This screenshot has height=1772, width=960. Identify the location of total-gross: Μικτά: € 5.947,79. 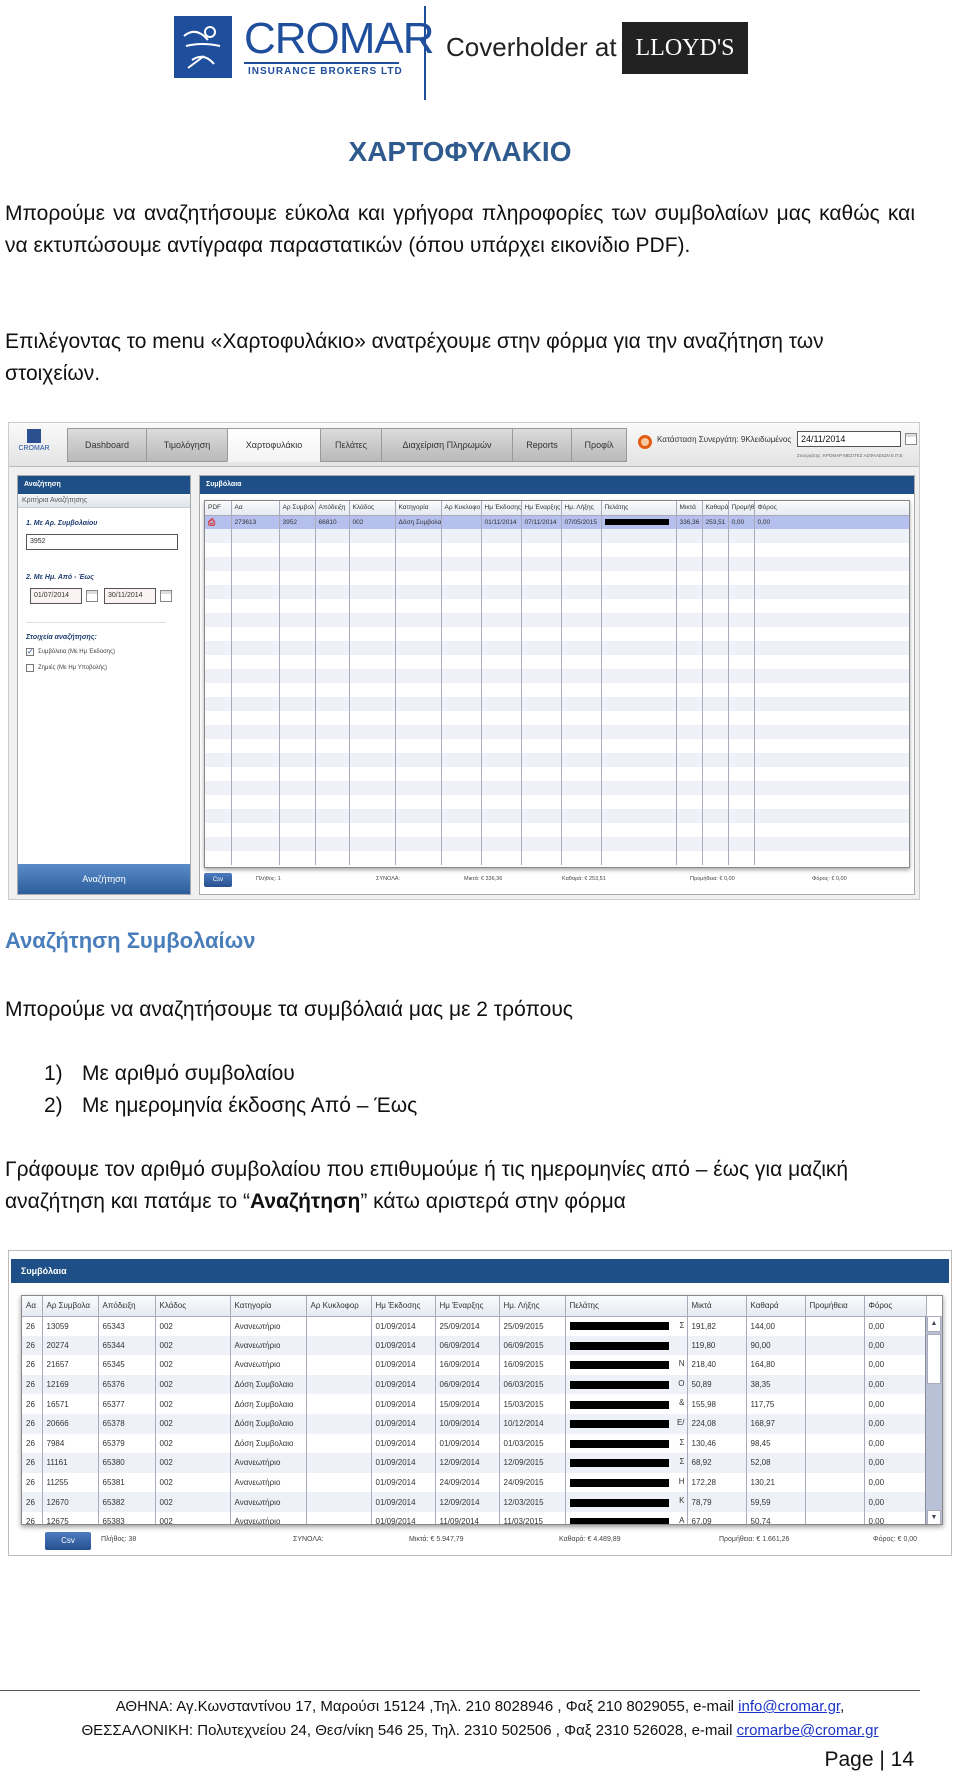
(436, 1539).